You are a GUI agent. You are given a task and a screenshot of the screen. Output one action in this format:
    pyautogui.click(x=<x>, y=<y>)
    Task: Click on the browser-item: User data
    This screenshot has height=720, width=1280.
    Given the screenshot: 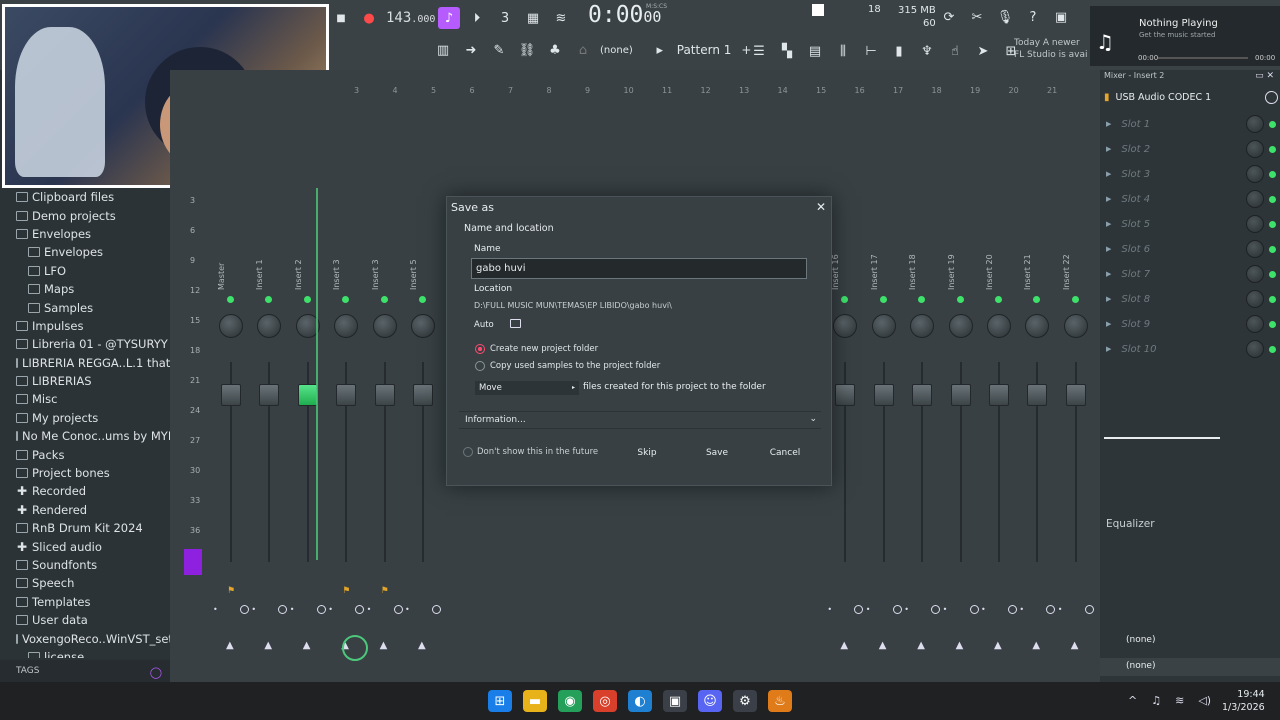 What is the action you would take?
    pyautogui.click(x=85, y=620)
    